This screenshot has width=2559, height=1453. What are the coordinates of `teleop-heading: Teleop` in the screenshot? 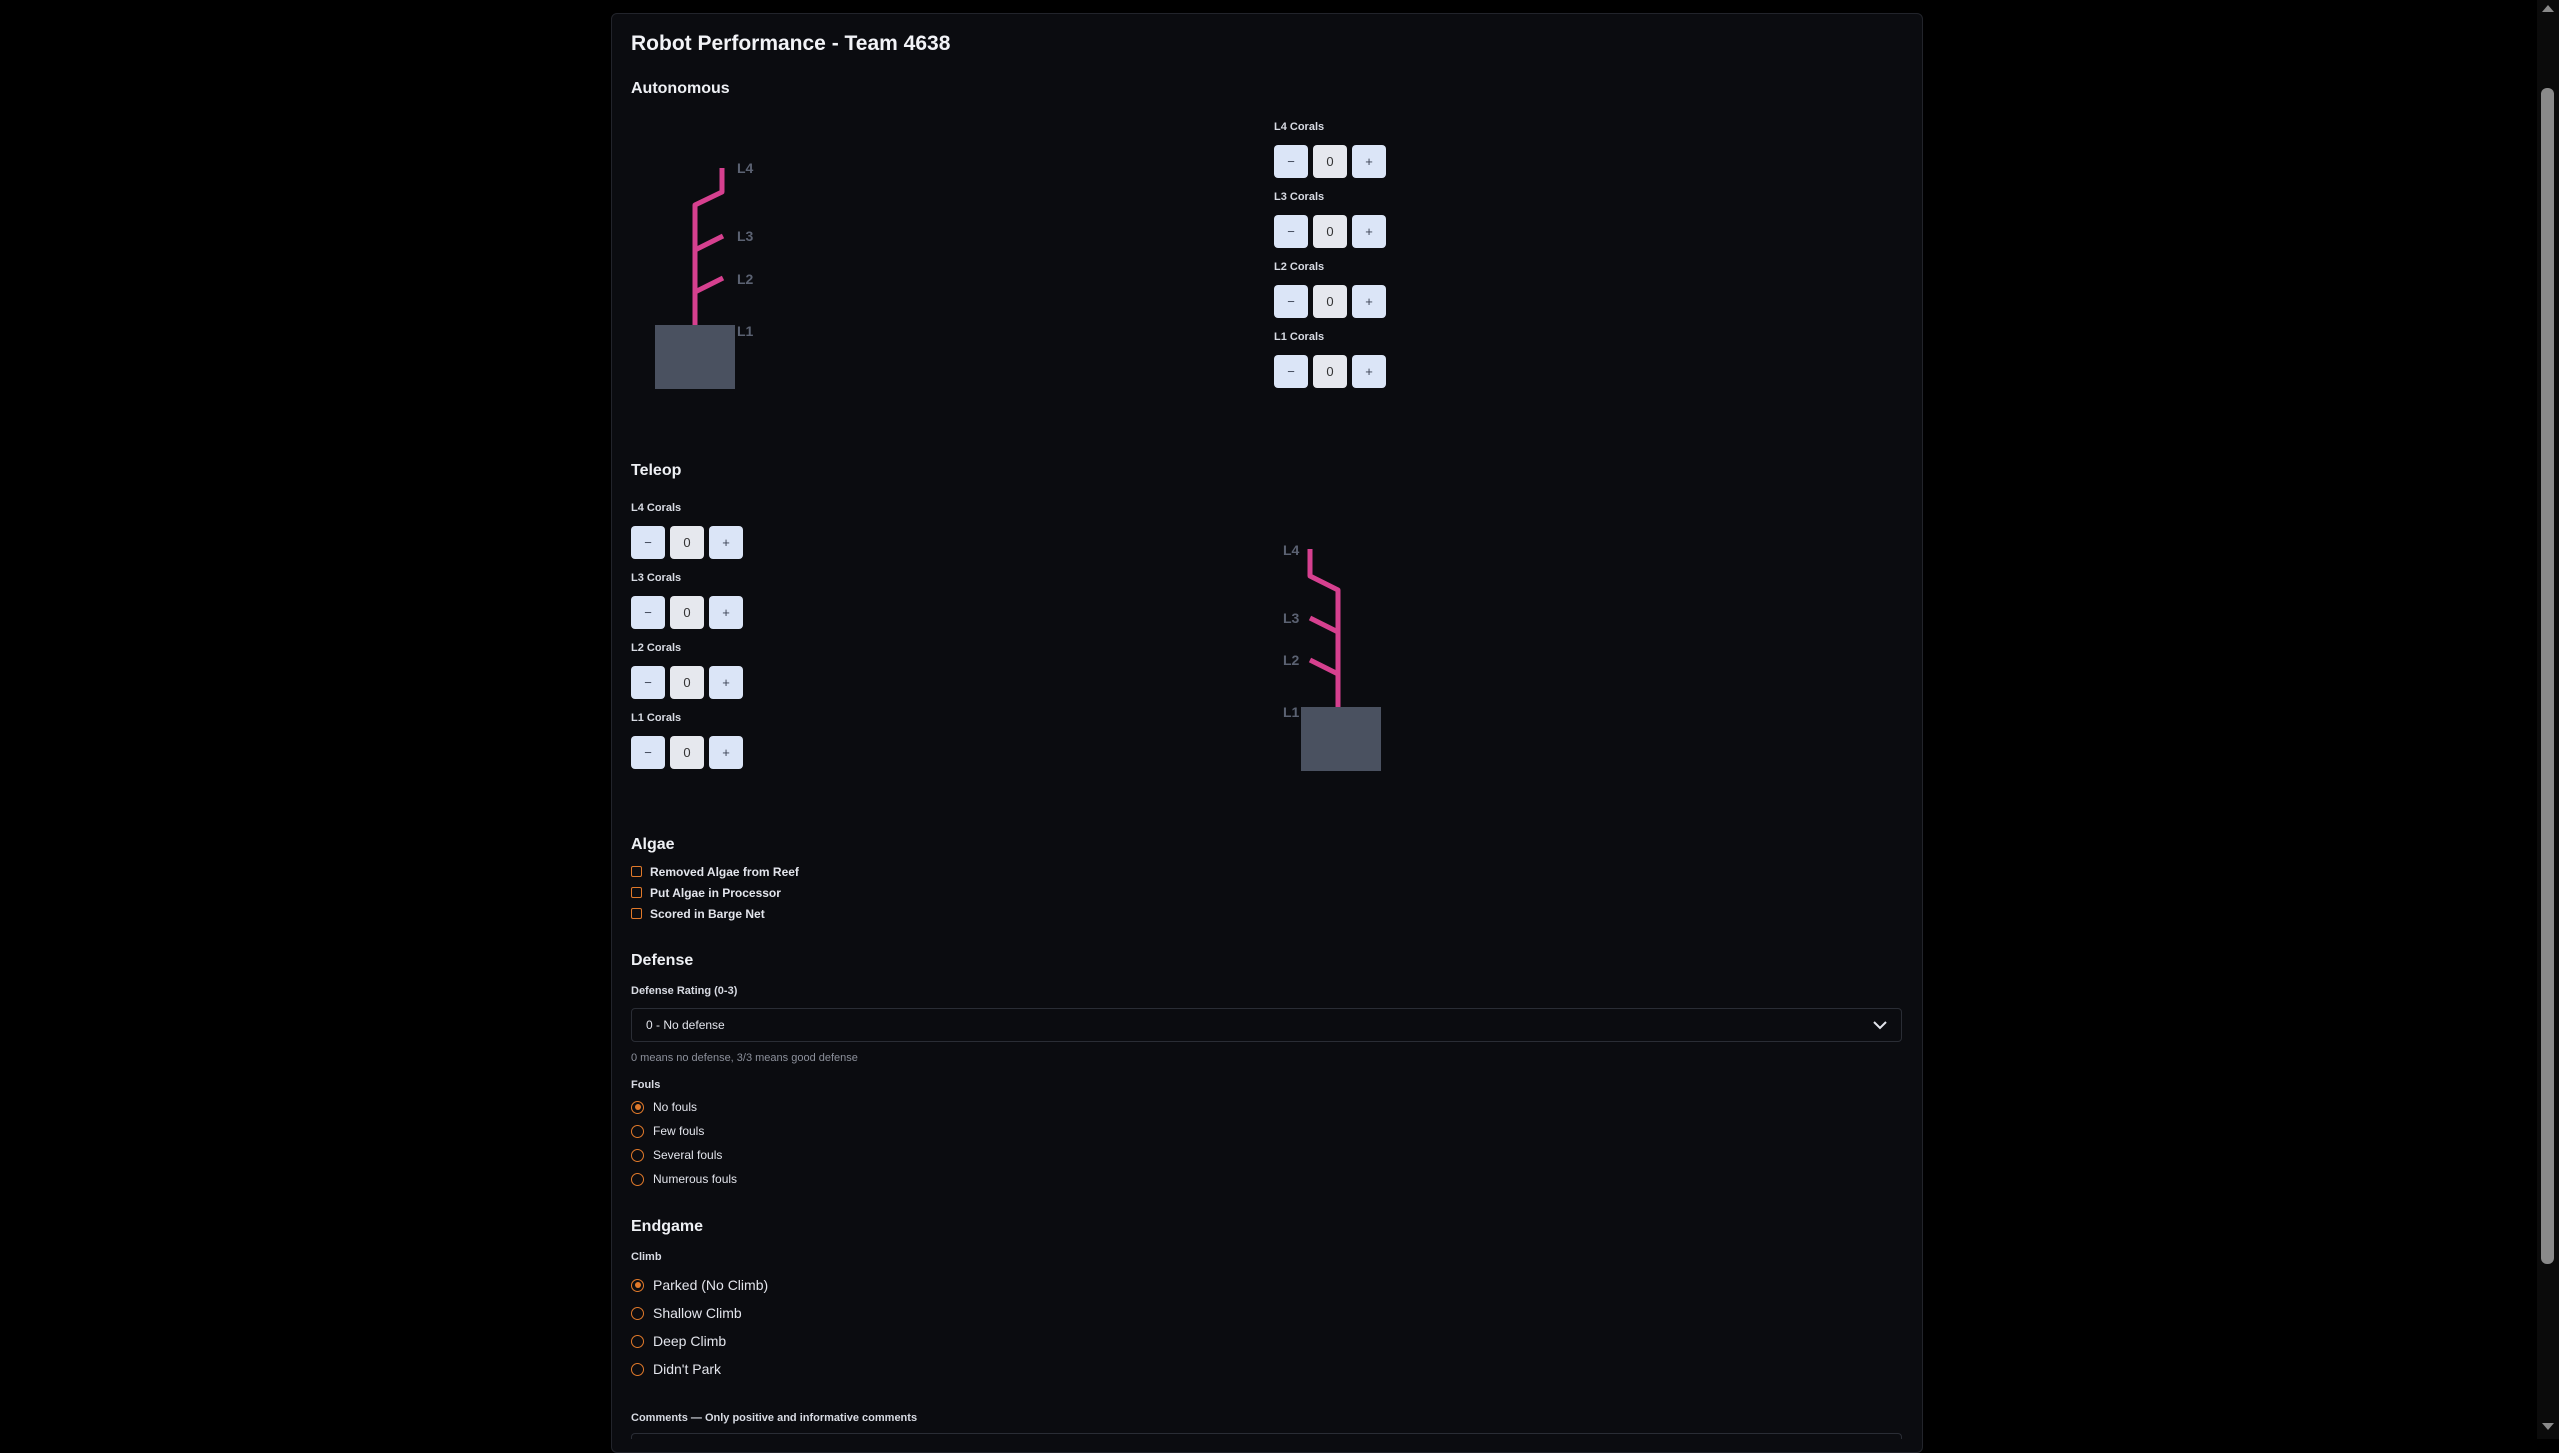 It's located at (656, 470).